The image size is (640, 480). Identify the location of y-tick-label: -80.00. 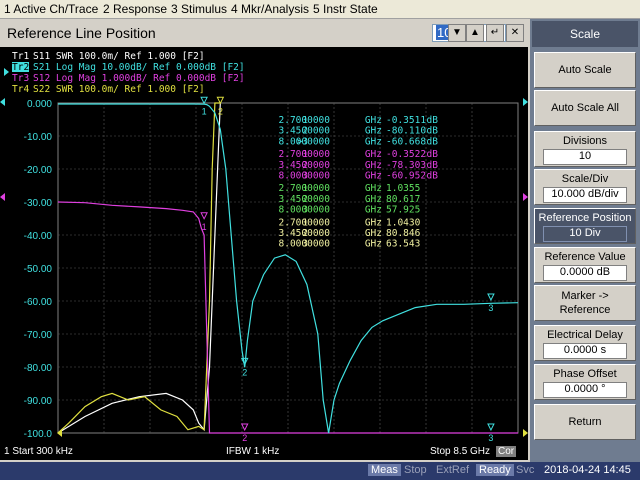
(38, 368).